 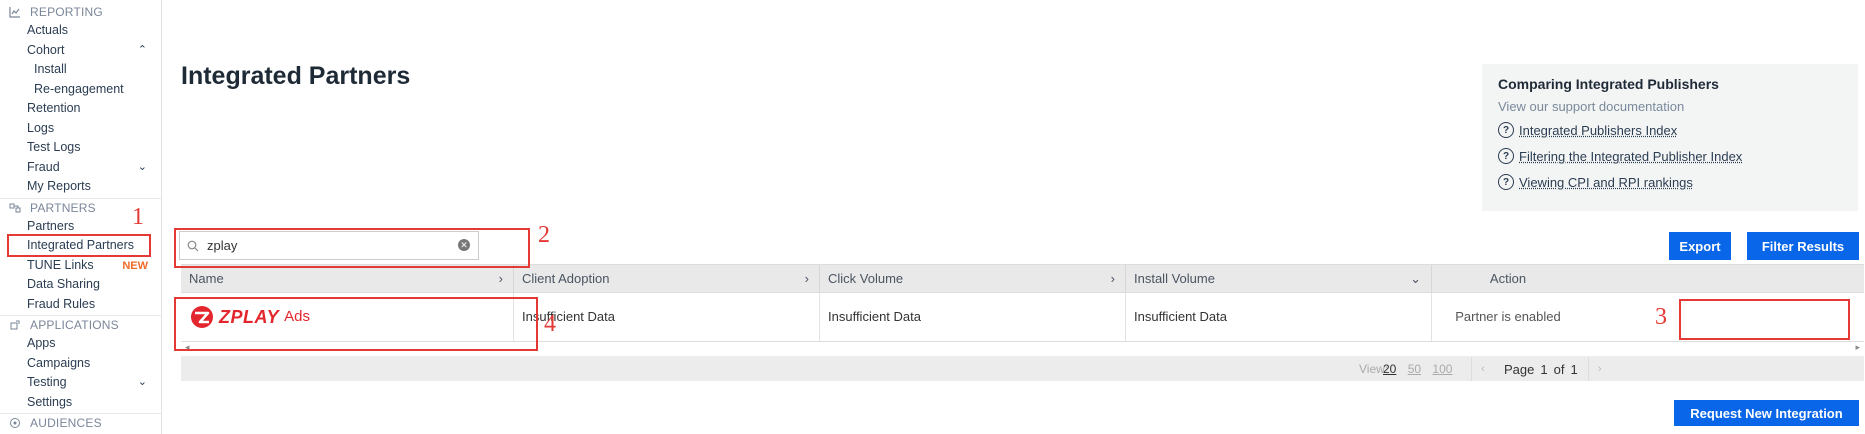 I want to click on current-page: 1, so click(x=1543, y=369).